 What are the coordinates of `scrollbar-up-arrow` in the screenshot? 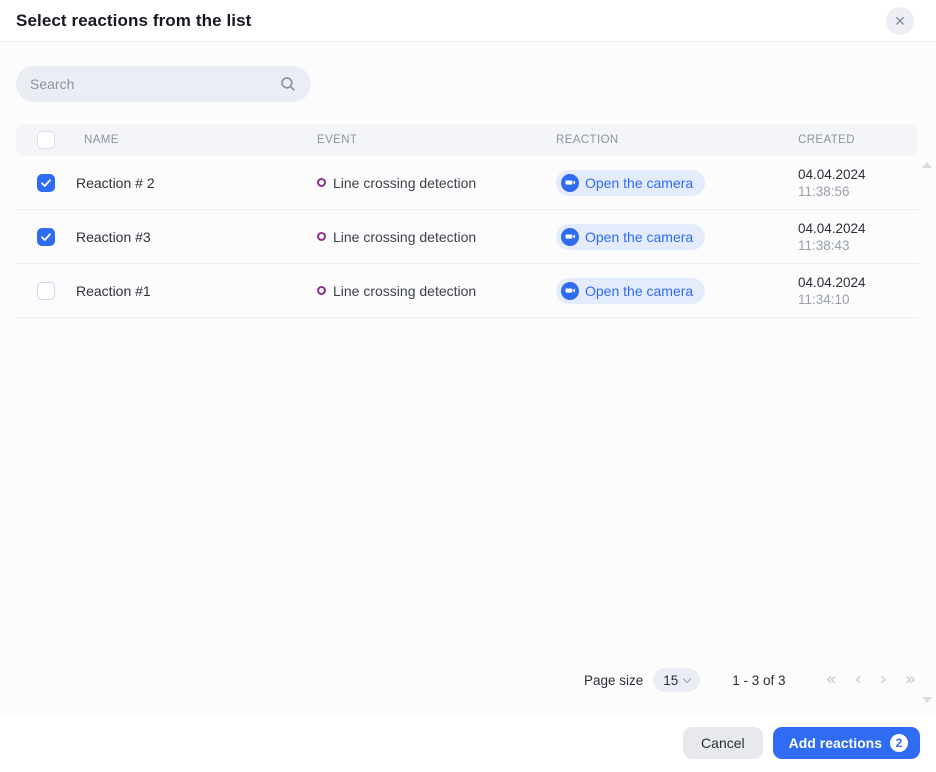 It's located at (927, 165).